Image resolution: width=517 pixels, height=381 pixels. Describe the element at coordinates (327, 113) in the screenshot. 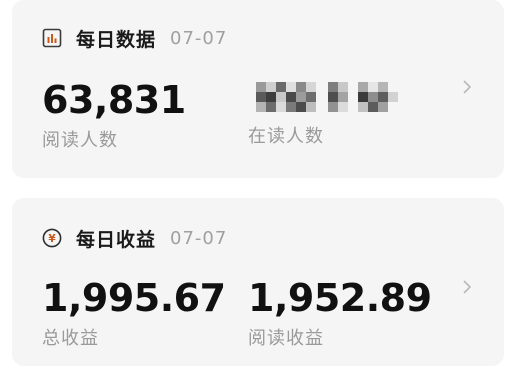

I see `online-readers-metric: 在读人数` at that location.